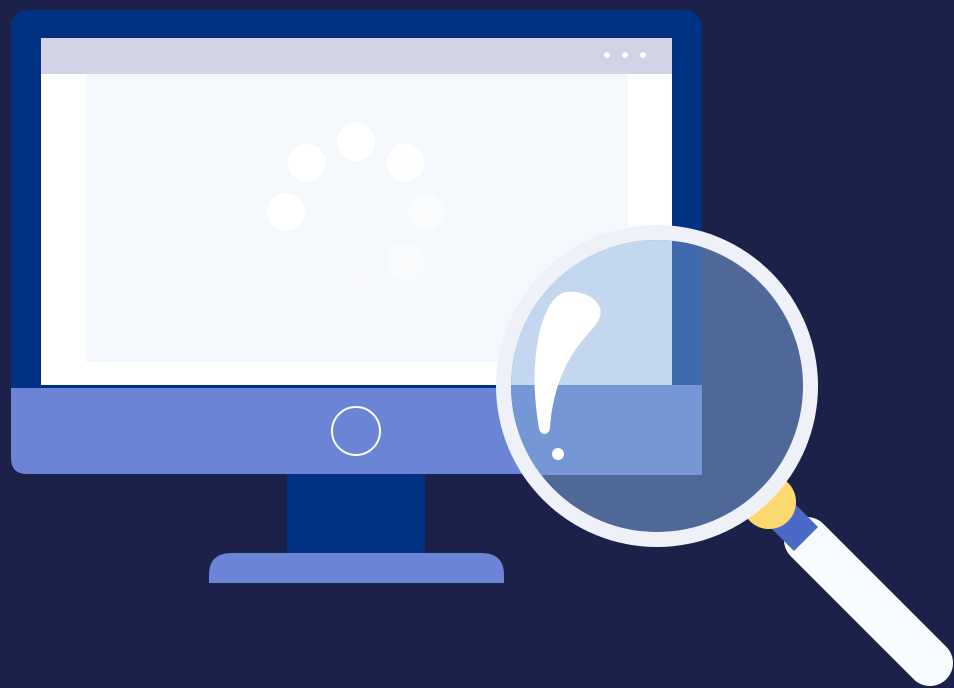 The image size is (954, 688). Describe the element at coordinates (356, 56) in the screenshot. I see `window-title-bar` at that location.